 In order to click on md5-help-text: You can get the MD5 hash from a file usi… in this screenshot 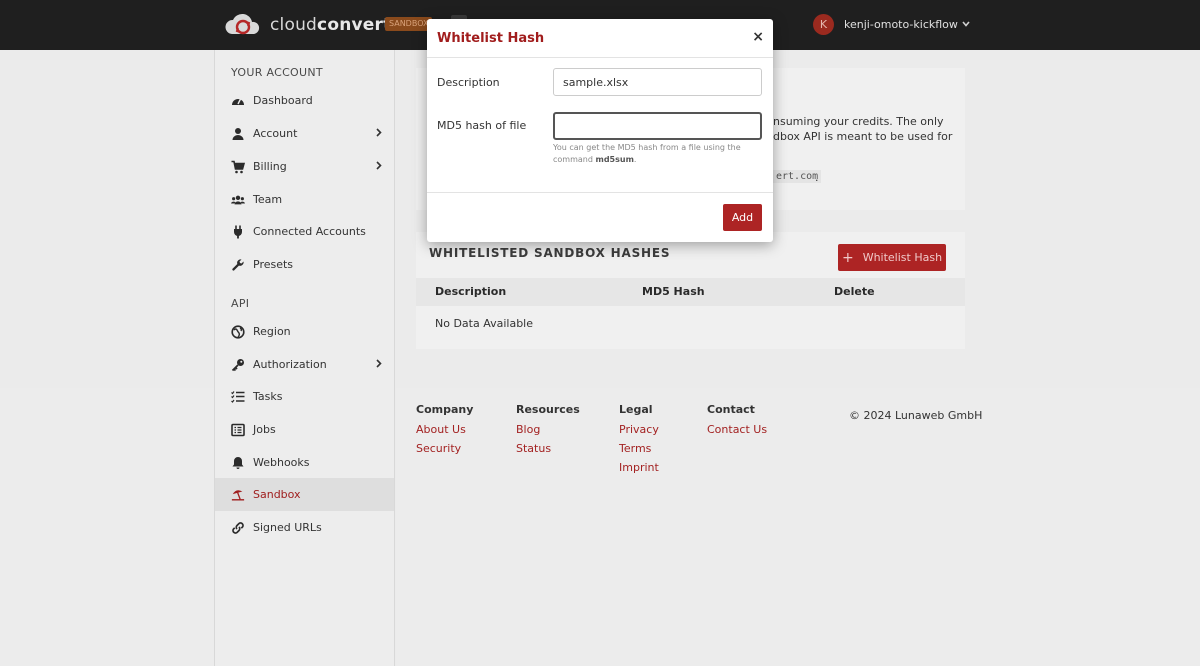, I will do `click(653, 154)`.